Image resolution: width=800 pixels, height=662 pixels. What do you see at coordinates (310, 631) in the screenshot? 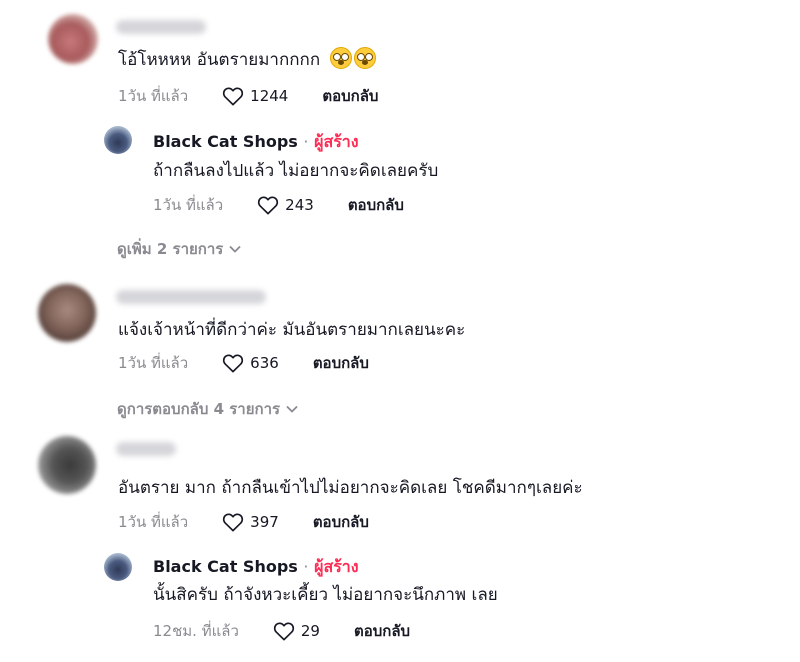
I see `like-count: 29` at bounding box center [310, 631].